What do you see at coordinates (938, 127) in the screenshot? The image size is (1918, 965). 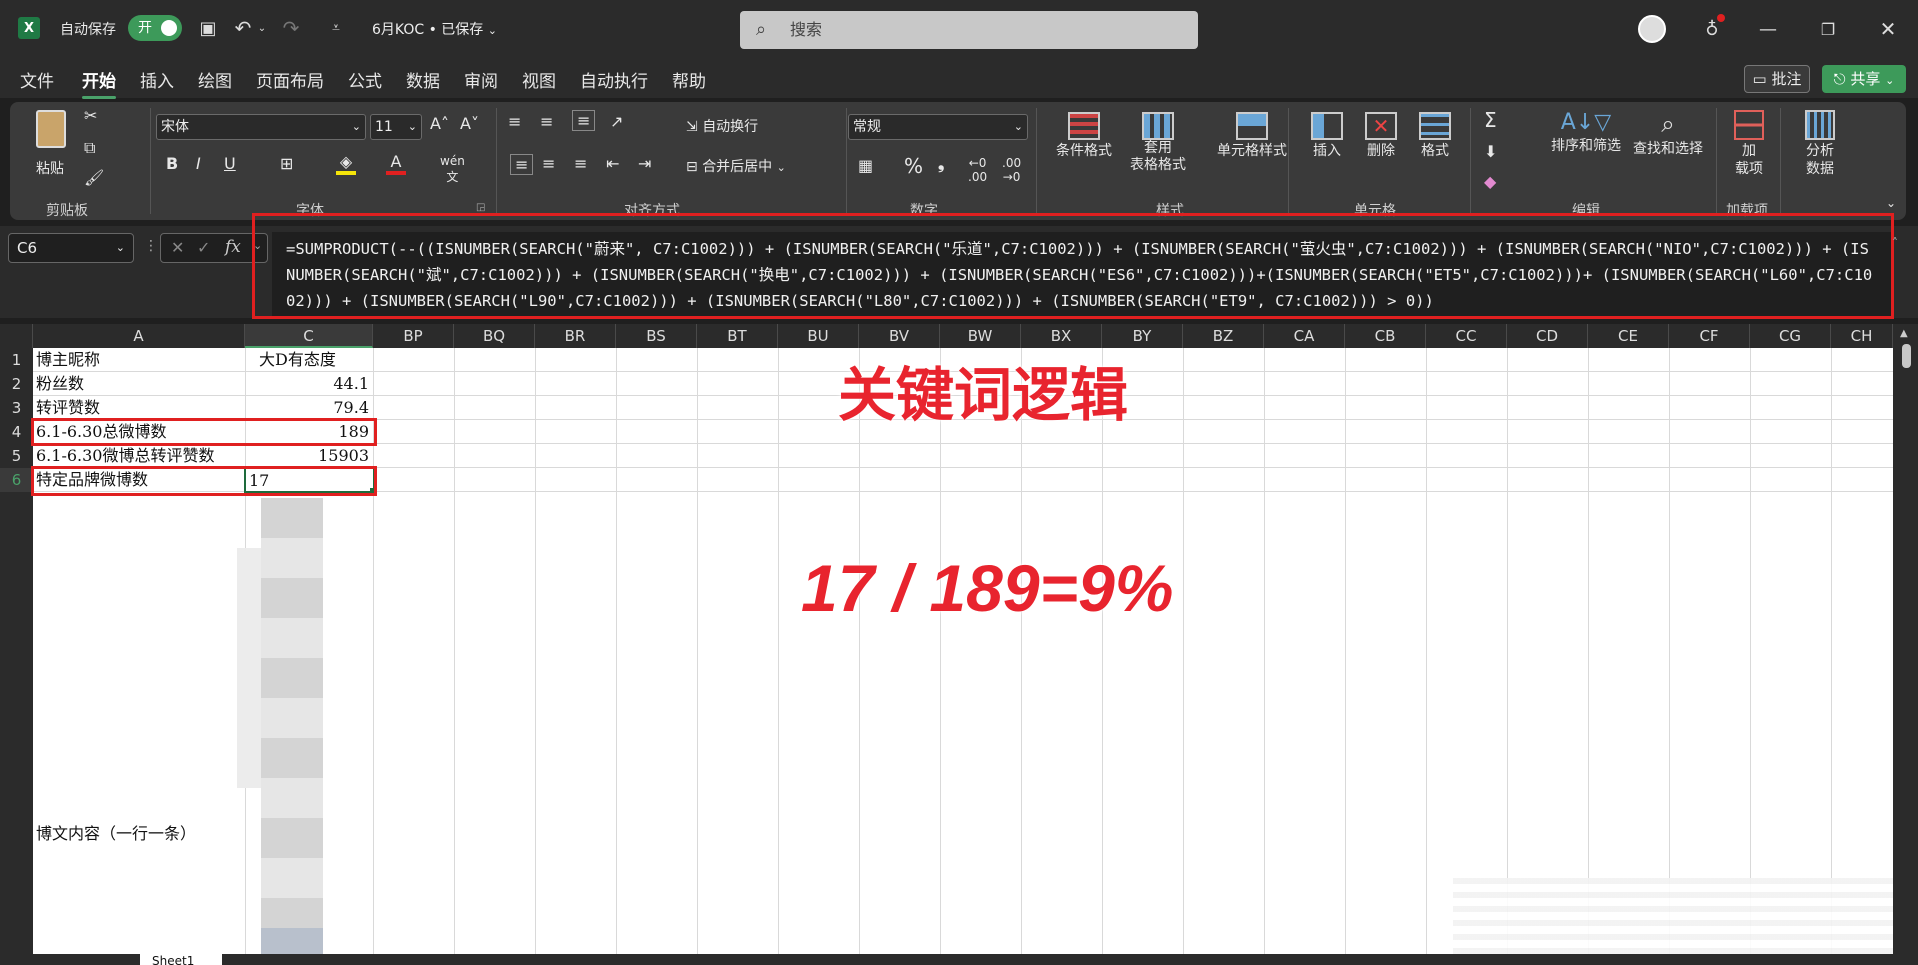 I see `number-format-select: 常规 ⌄` at bounding box center [938, 127].